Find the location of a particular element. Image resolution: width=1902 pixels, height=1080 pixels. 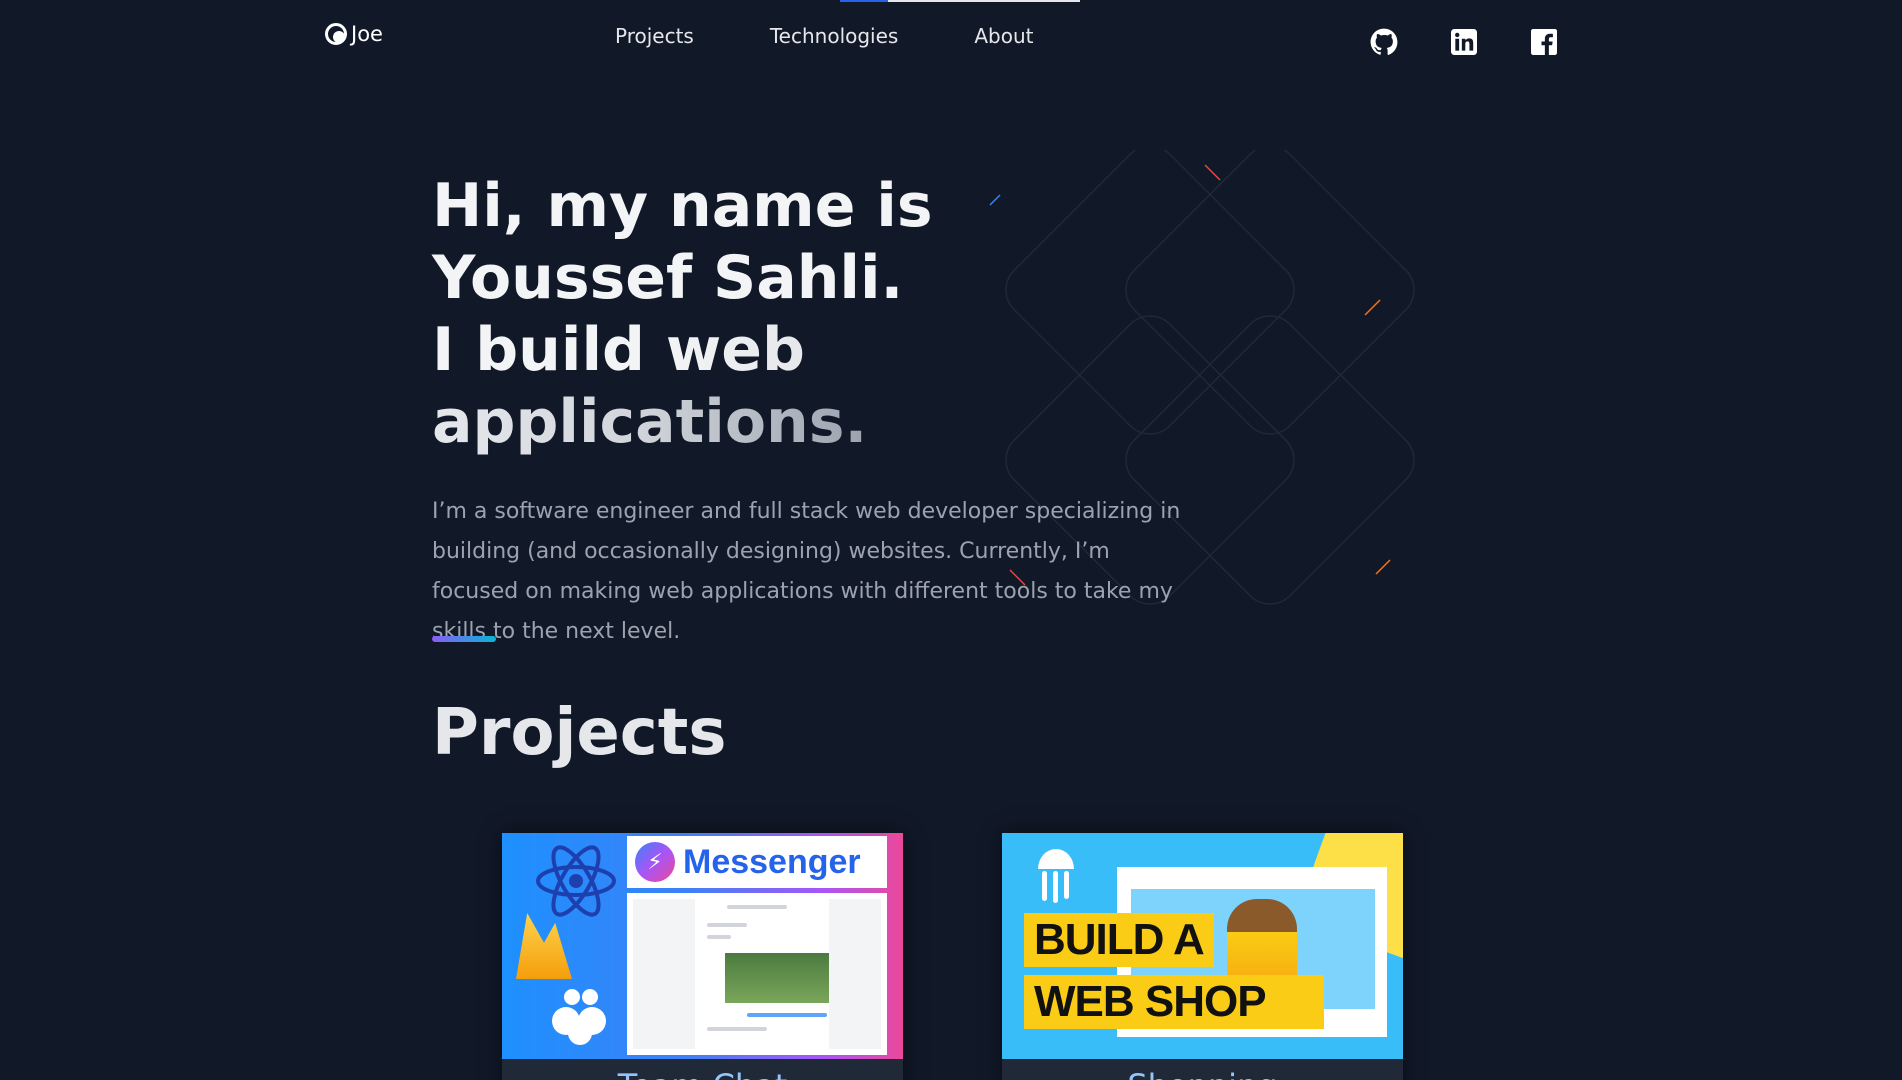

linkedin-icon is located at coordinates (1464, 42).